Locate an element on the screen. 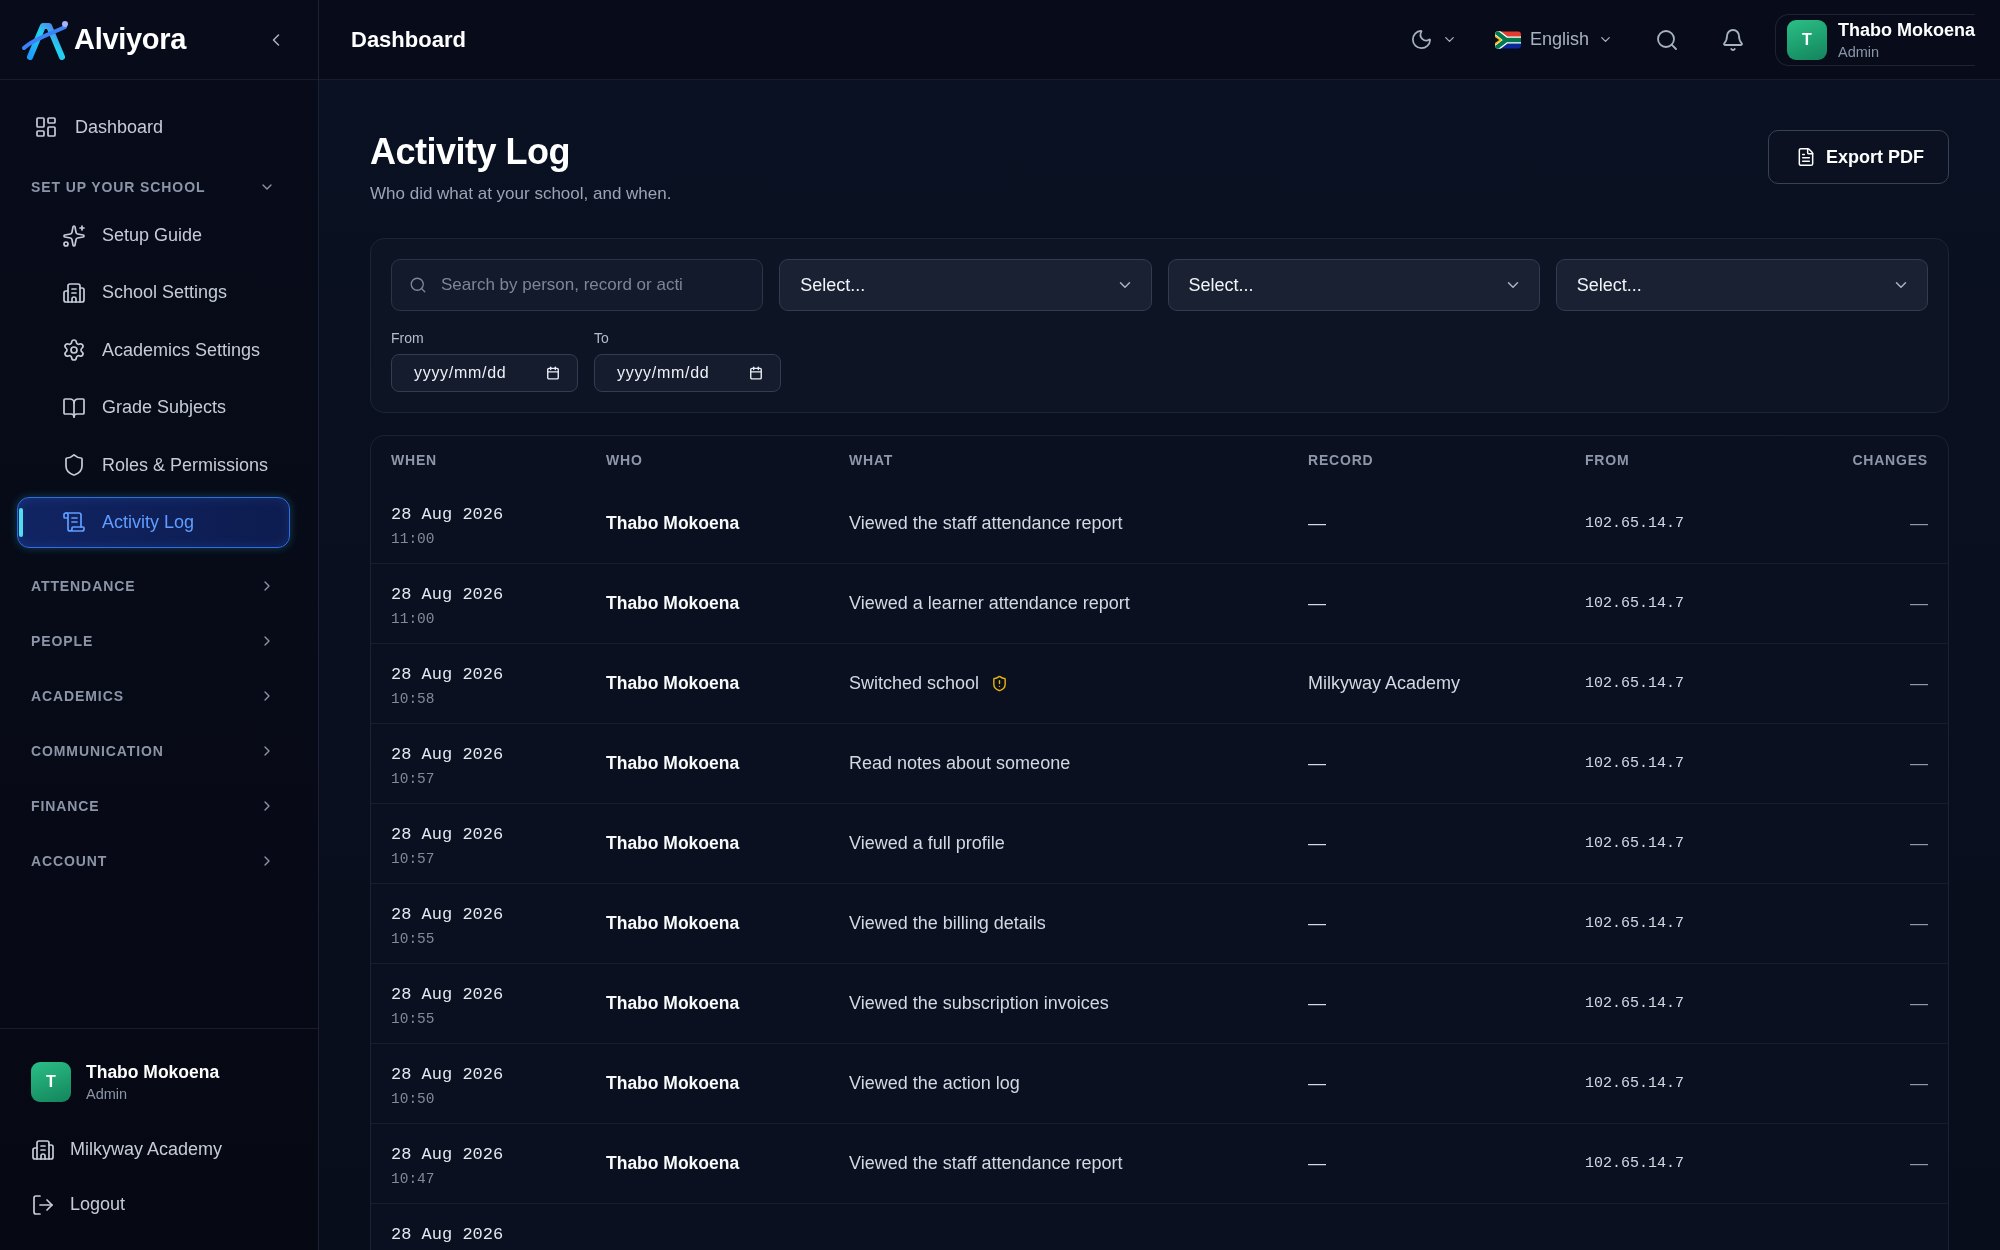 The height and width of the screenshot is (1250, 2000). time-text: 10:58 is located at coordinates (413, 699).